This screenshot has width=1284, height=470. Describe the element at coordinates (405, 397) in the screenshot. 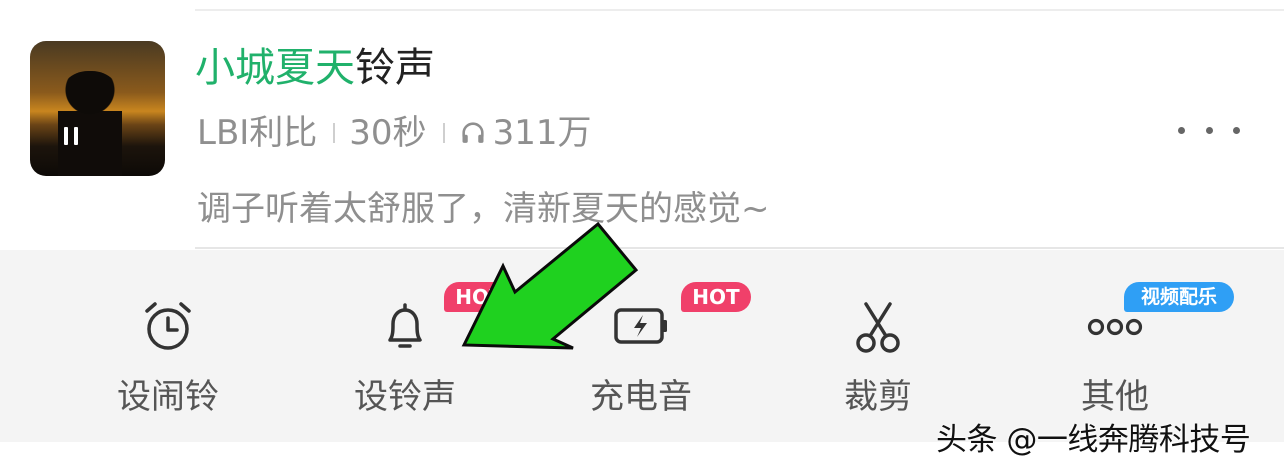

I see `set-ringtone-label: 设铃声` at that location.